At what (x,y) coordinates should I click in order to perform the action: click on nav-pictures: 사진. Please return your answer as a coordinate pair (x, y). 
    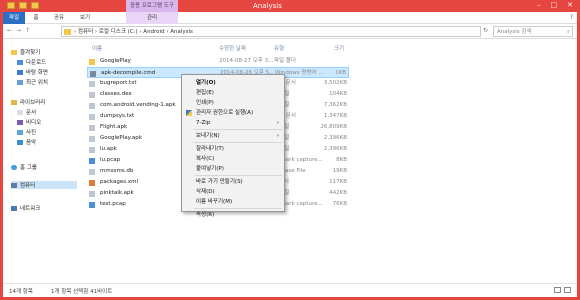
    Looking at the image, I should click on (26, 132).